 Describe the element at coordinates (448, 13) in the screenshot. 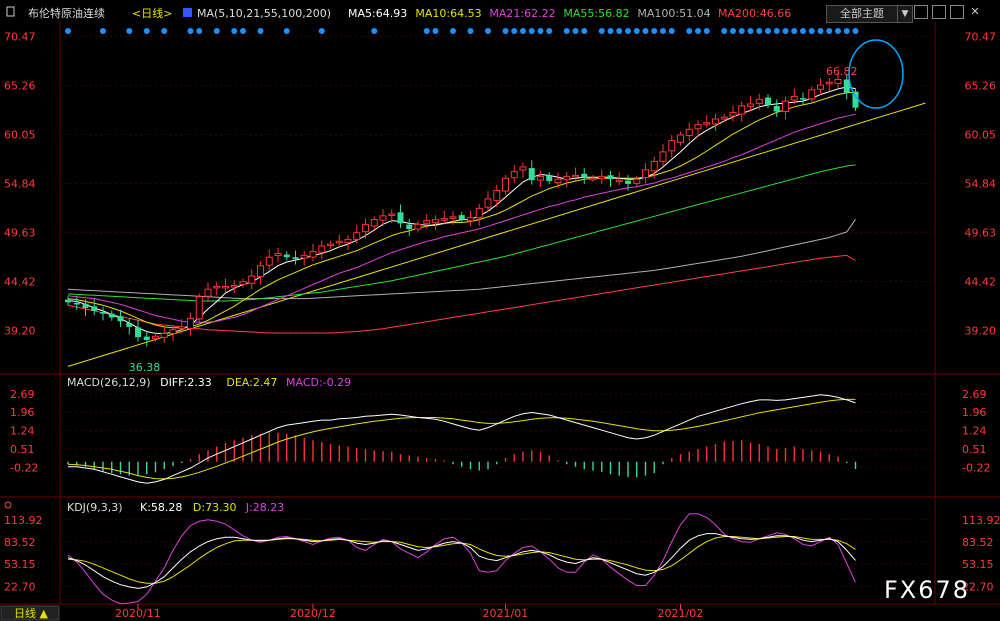

I see `ma-value: MA10:64.53` at that location.